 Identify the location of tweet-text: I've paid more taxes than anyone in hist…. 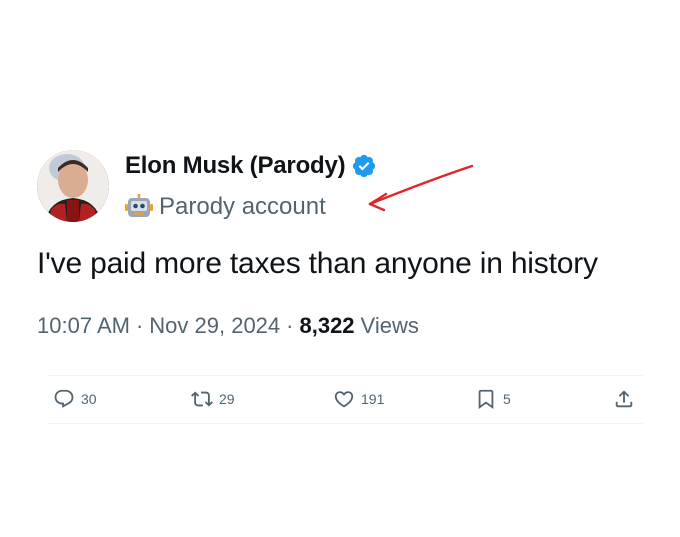
(317, 263).